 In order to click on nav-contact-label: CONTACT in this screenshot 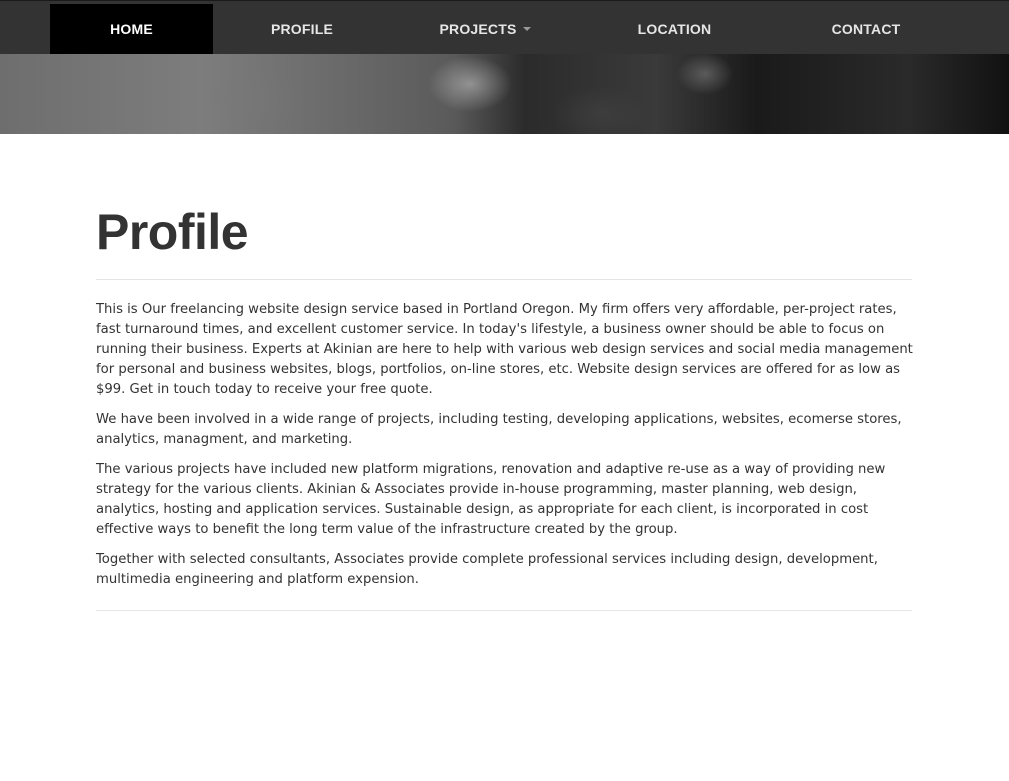, I will do `click(866, 29)`.